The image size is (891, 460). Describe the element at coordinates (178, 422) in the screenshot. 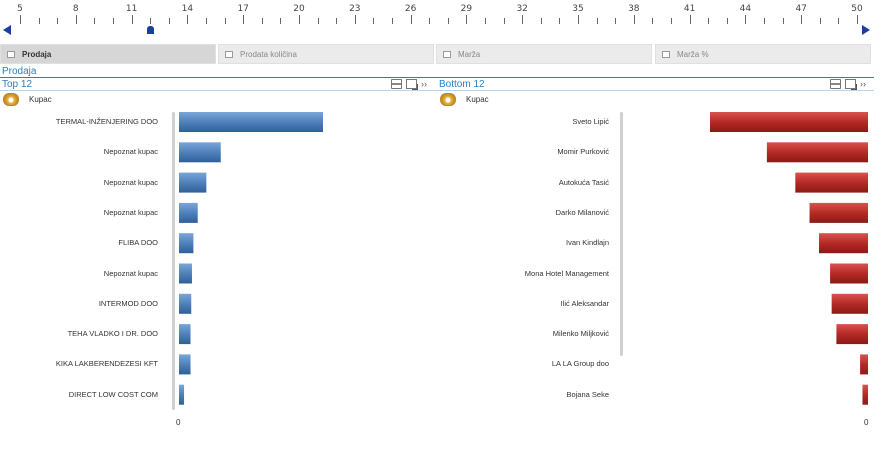

I see `left-axis-zero: 0` at that location.